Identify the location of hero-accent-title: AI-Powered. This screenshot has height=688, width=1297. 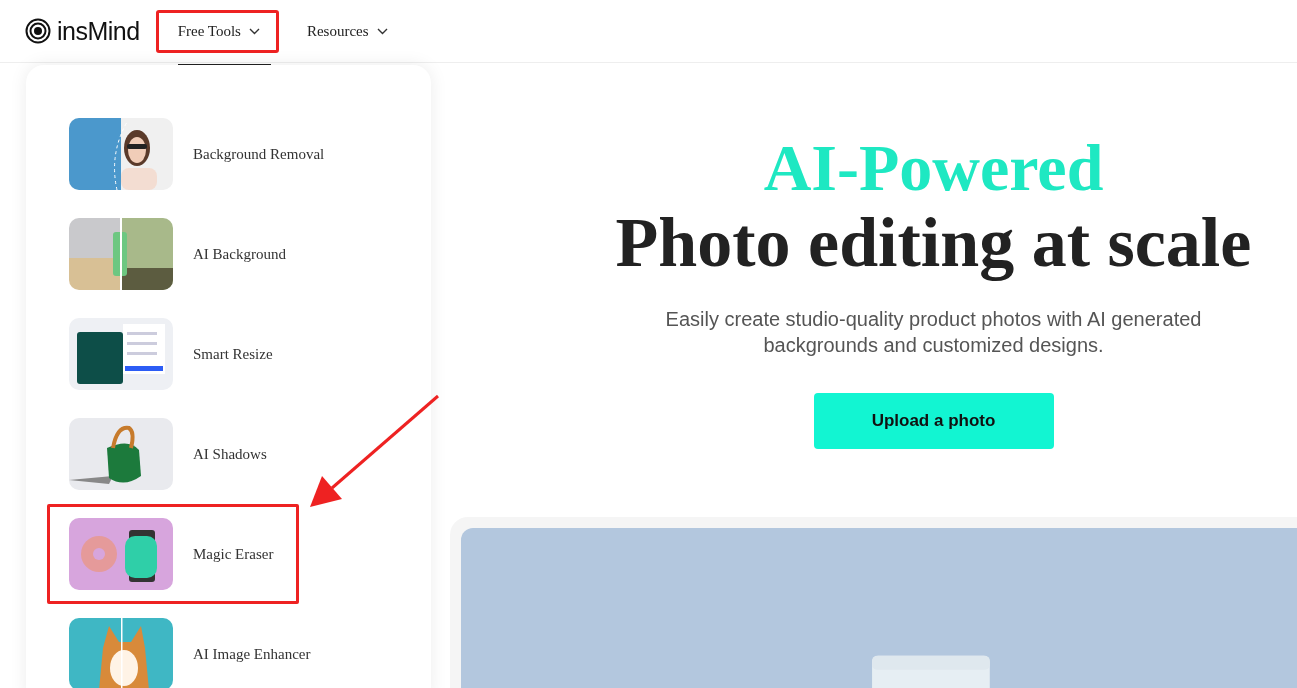
(933, 168).